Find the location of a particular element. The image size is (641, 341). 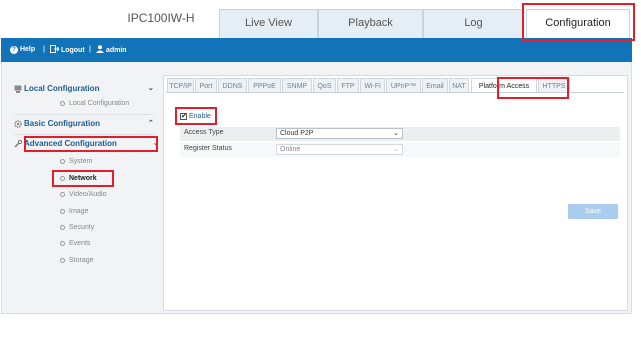

enable-checkbox-row: ✔ Enable is located at coordinates (195, 117).